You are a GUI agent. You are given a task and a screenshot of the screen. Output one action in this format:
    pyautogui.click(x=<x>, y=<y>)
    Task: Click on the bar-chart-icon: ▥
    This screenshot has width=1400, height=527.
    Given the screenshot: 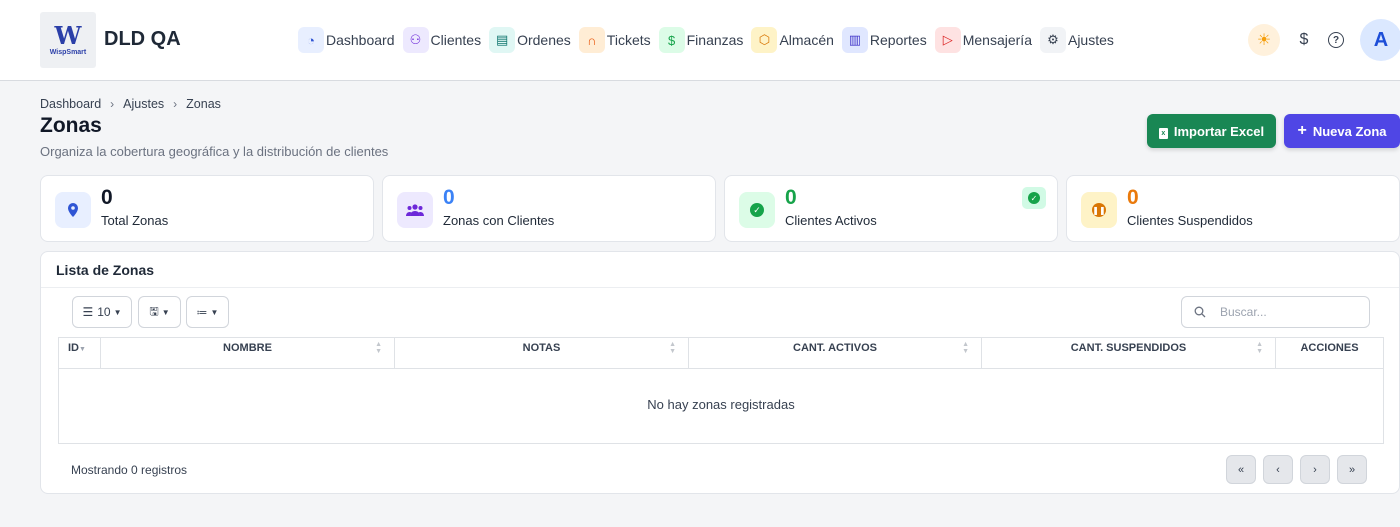 What is the action you would take?
    pyautogui.click(x=854, y=40)
    